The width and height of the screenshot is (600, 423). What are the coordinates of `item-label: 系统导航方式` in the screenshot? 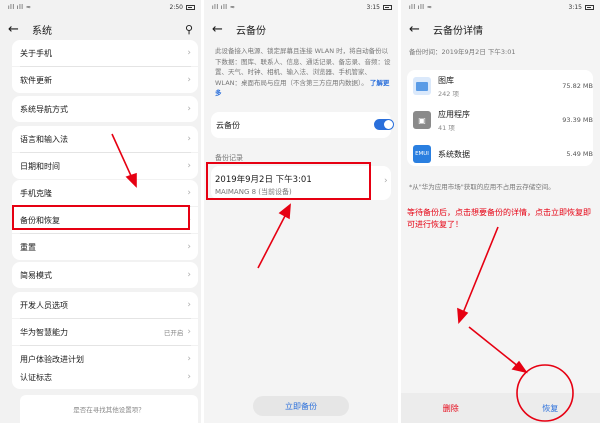 It's located at (44, 109).